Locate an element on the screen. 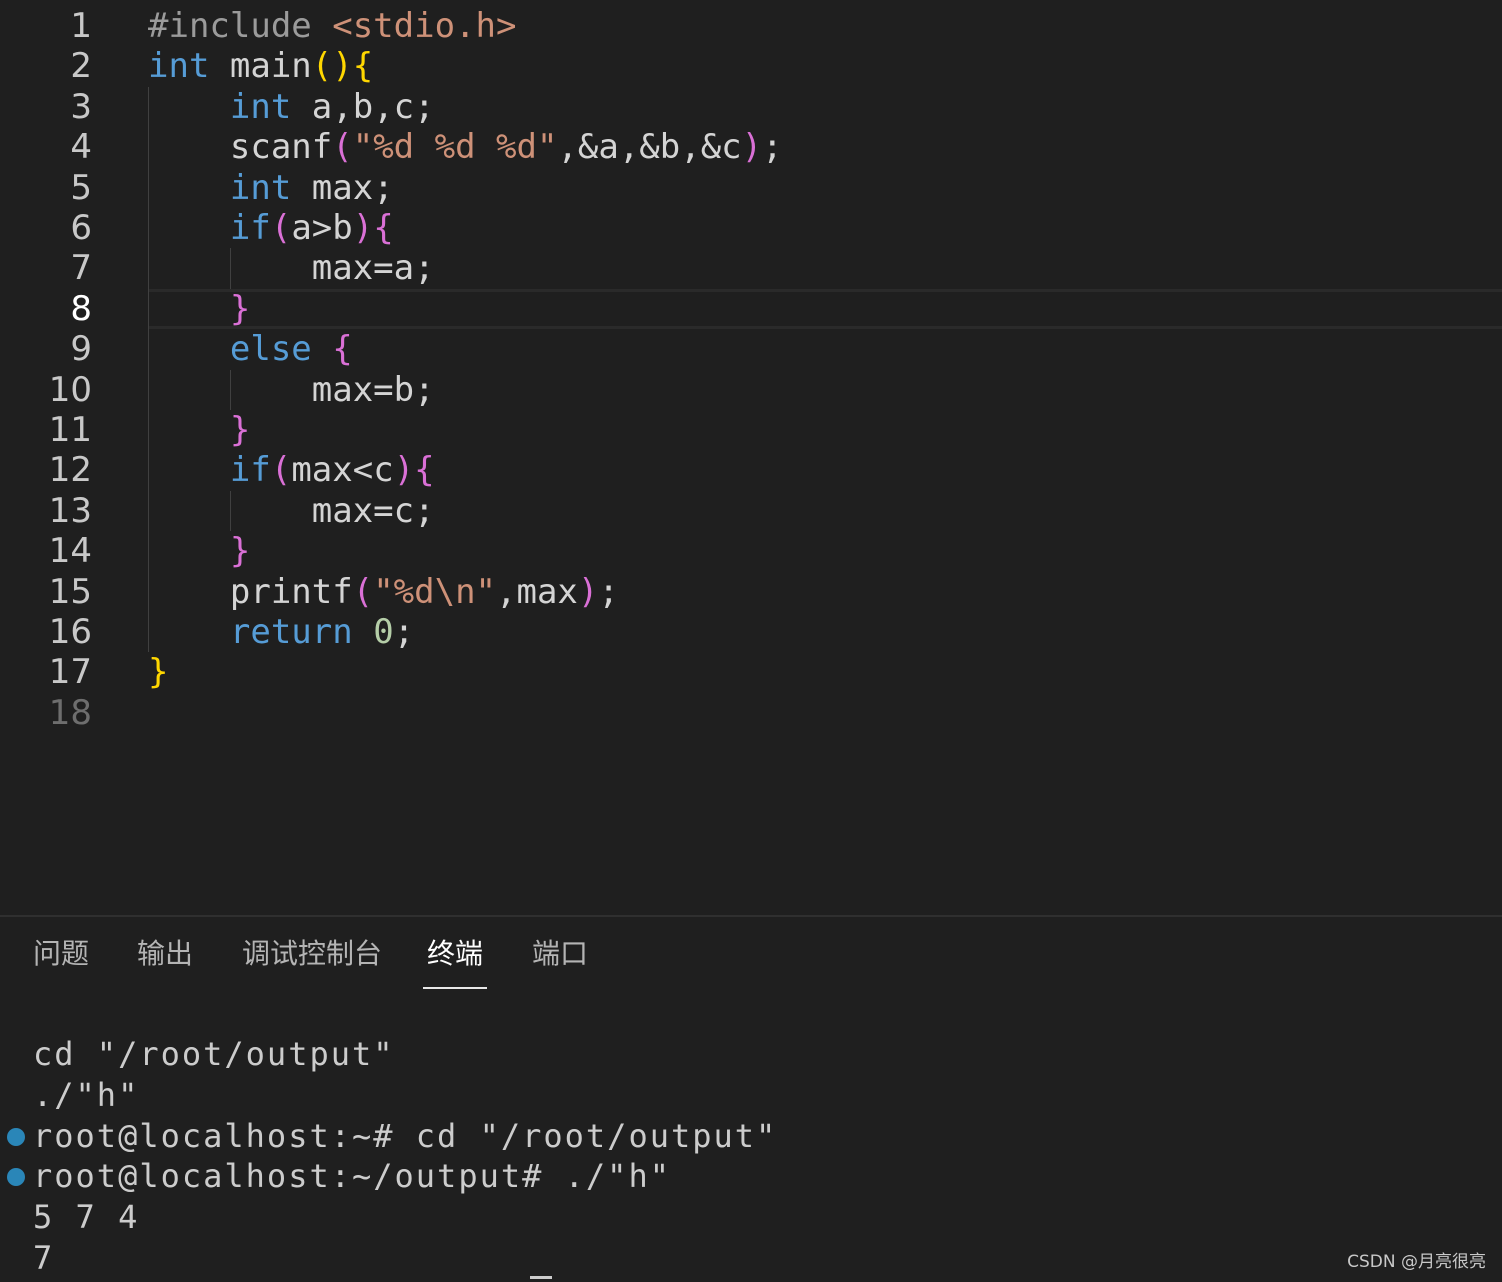 The width and height of the screenshot is (1502, 1282). code-token: "%d %d %d" is located at coordinates (455, 147).